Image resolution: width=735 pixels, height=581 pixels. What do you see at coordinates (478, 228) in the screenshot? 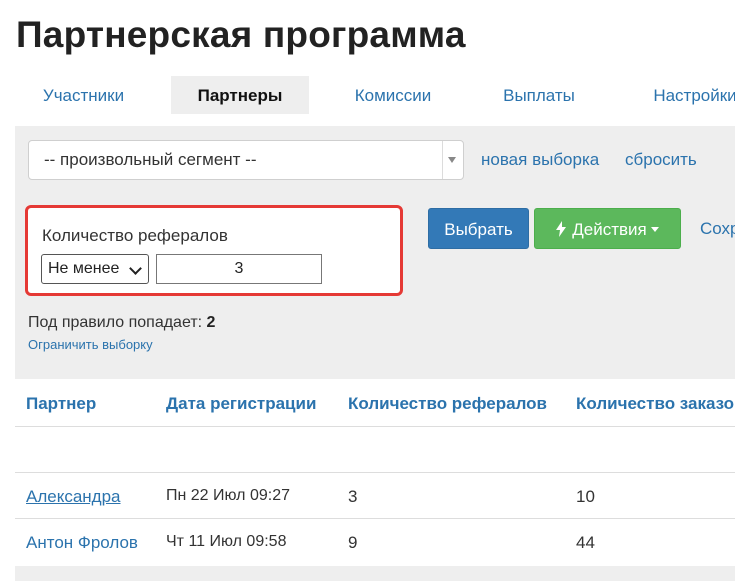
I see `select-button: Выбрать` at bounding box center [478, 228].